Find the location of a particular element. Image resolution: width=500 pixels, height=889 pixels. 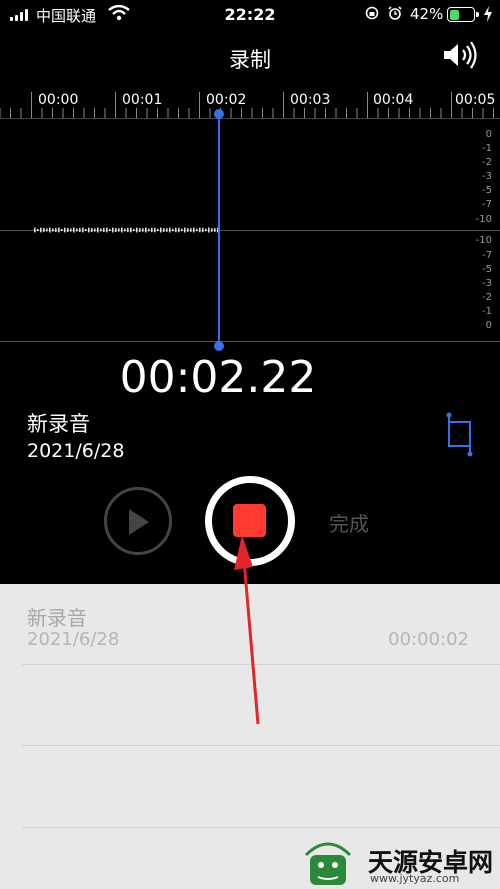

status-bar: 中国联通 22:22 42% is located at coordinates (250, 15).